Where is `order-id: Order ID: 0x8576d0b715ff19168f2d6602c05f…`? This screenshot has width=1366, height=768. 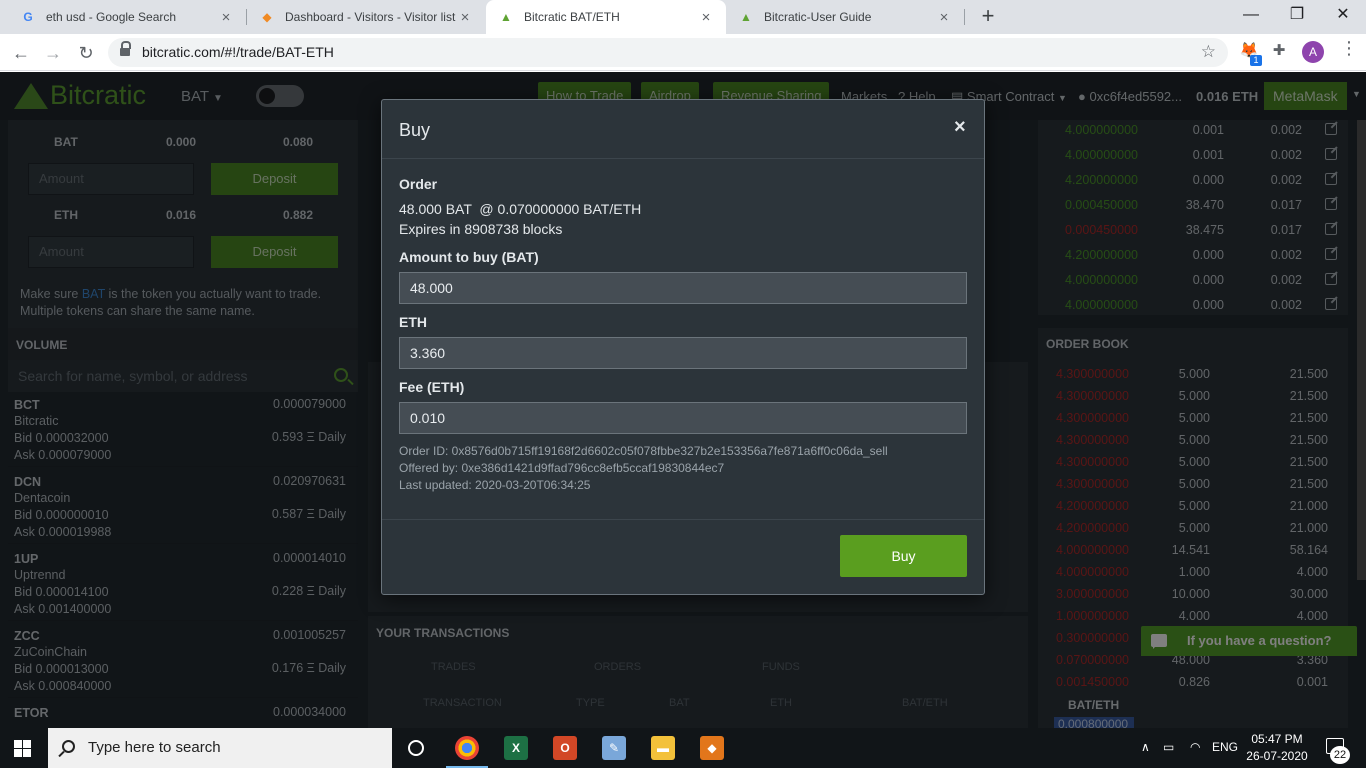 order-id: Order ID: 0x8576d0b715ff19168f2d6602c05f… is located at coordinates (643, 451).